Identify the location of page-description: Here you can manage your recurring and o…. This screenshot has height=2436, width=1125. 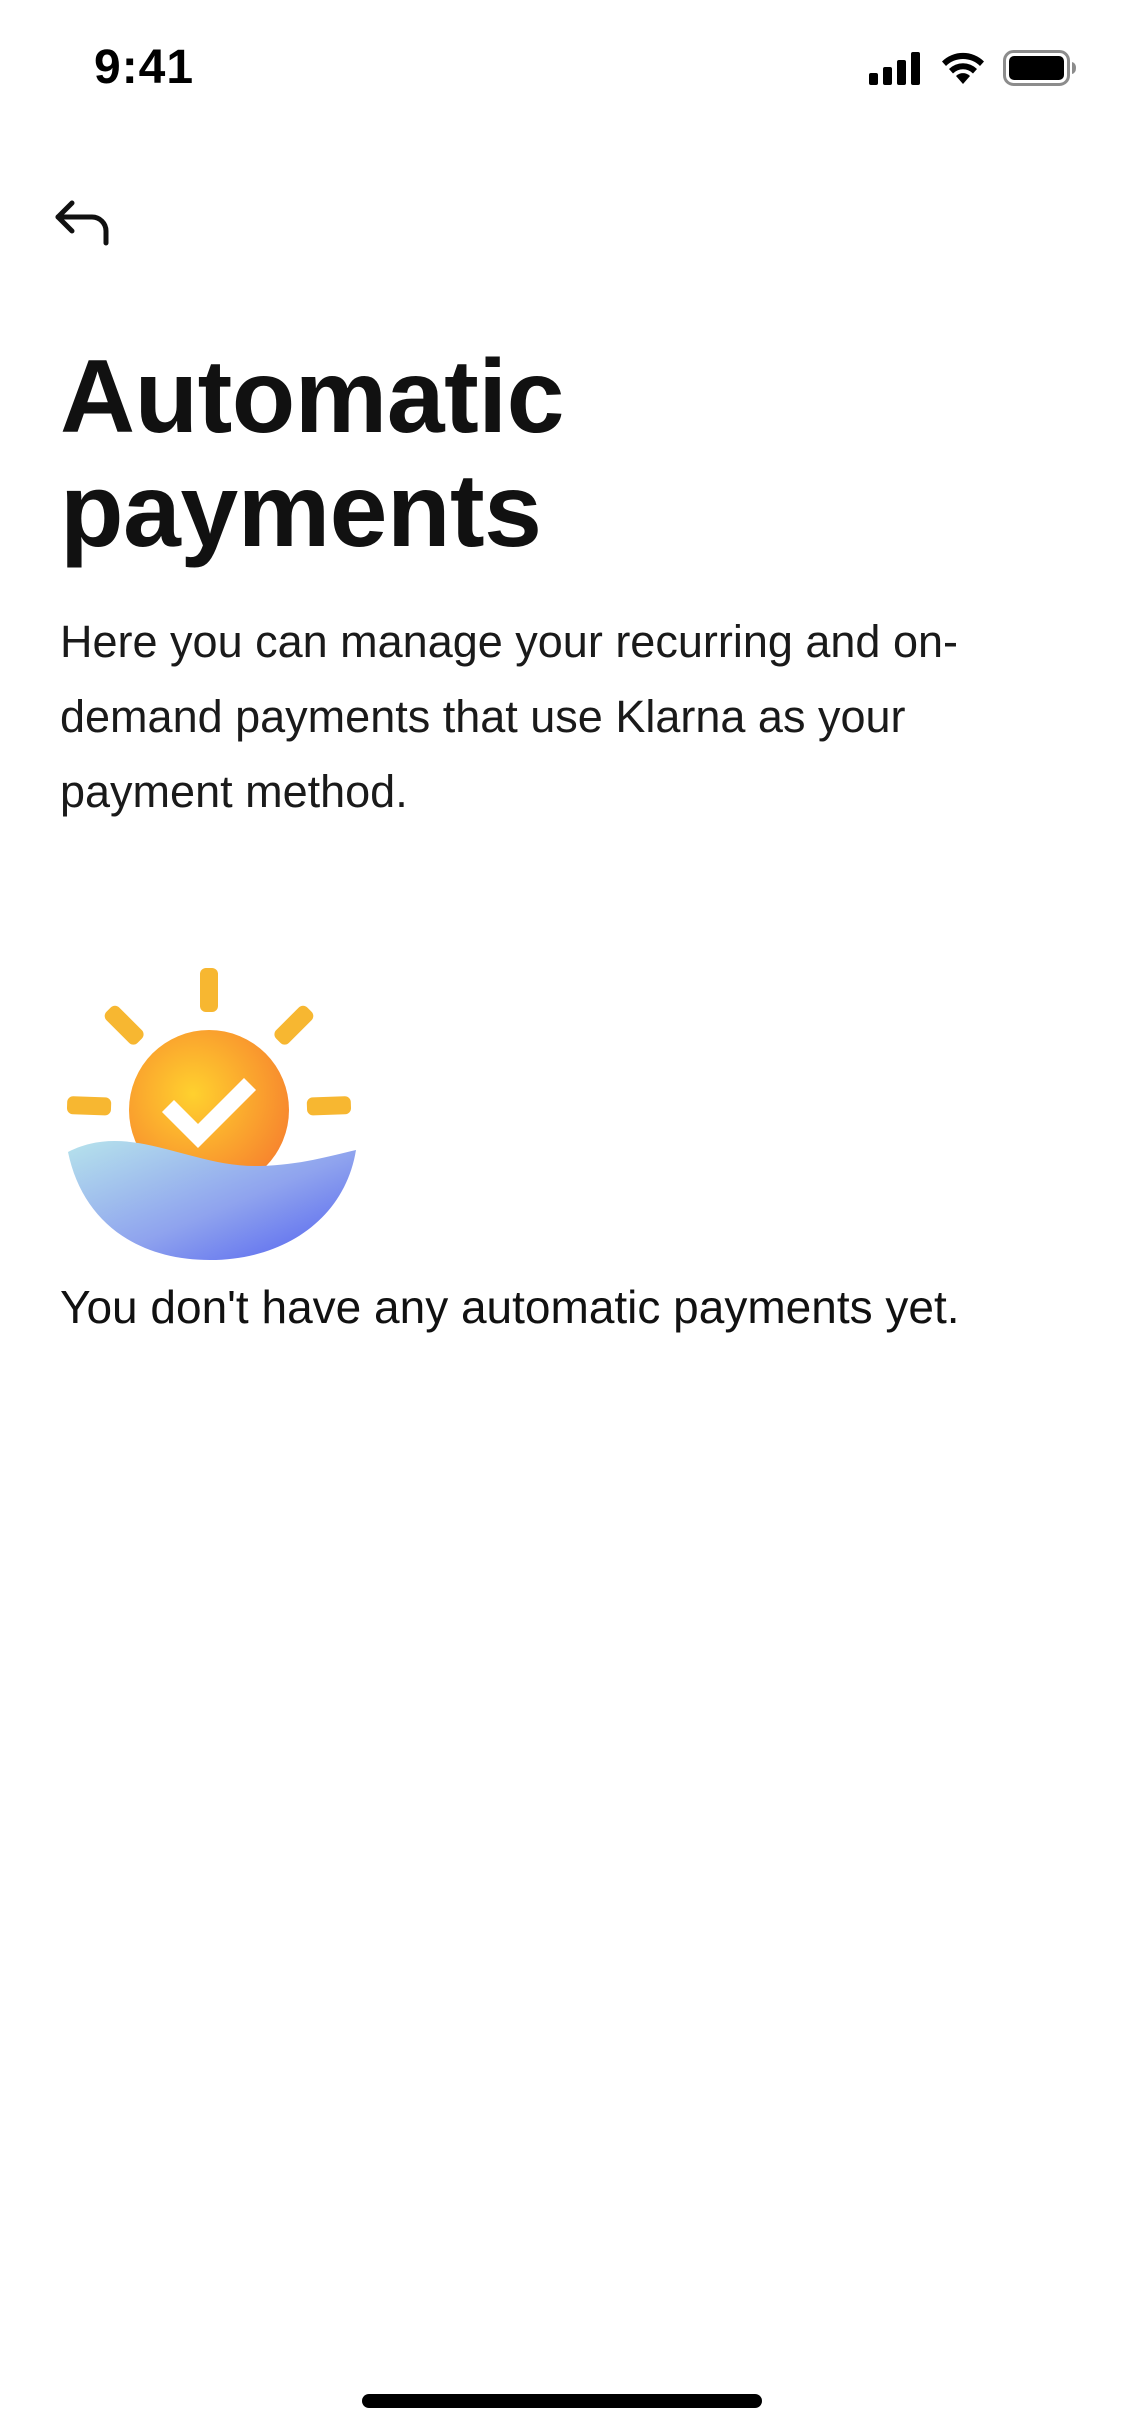
(509, 716).